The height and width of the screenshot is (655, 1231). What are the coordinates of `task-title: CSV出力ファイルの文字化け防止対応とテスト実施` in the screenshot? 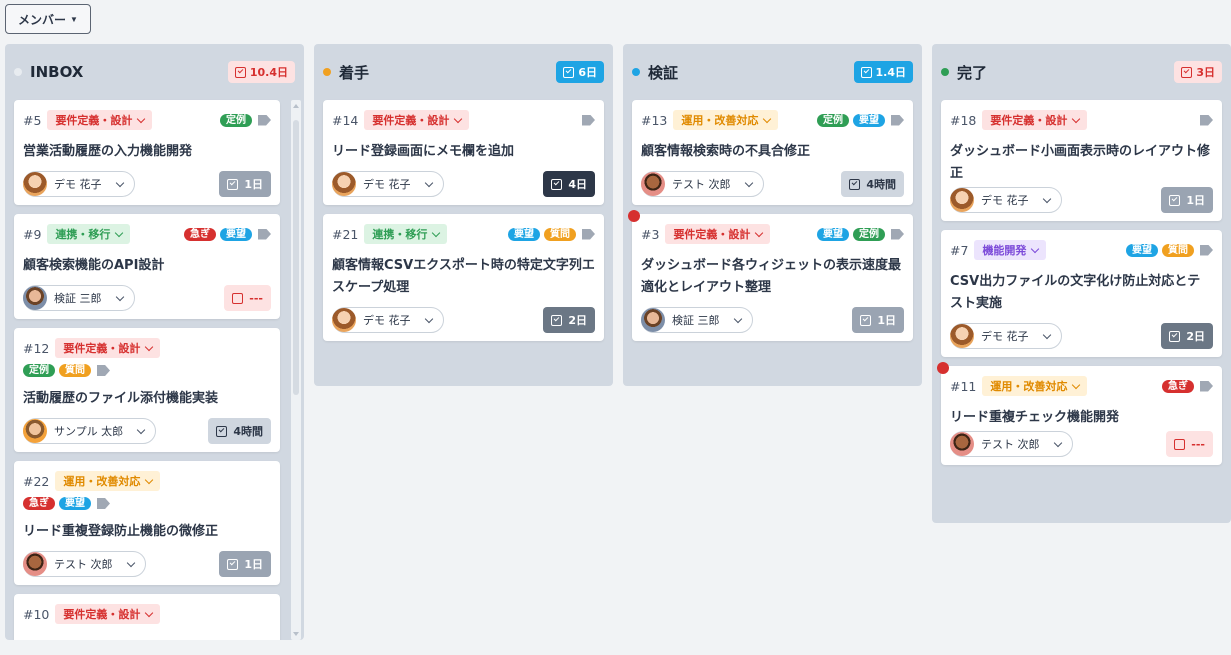 It's located at (1075, 292).